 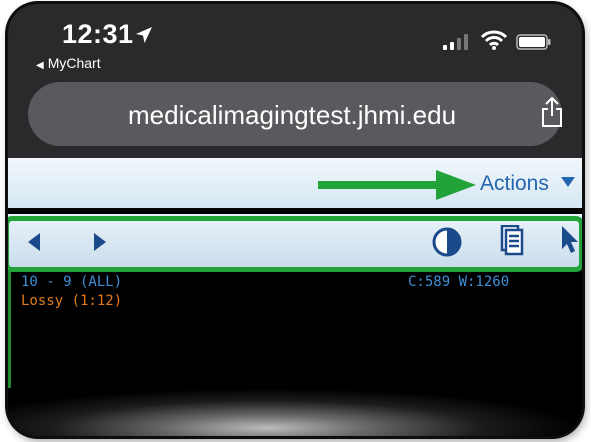 I want to click on back-to-app-link: ◀ MyChart, so click(x=68, y=63).